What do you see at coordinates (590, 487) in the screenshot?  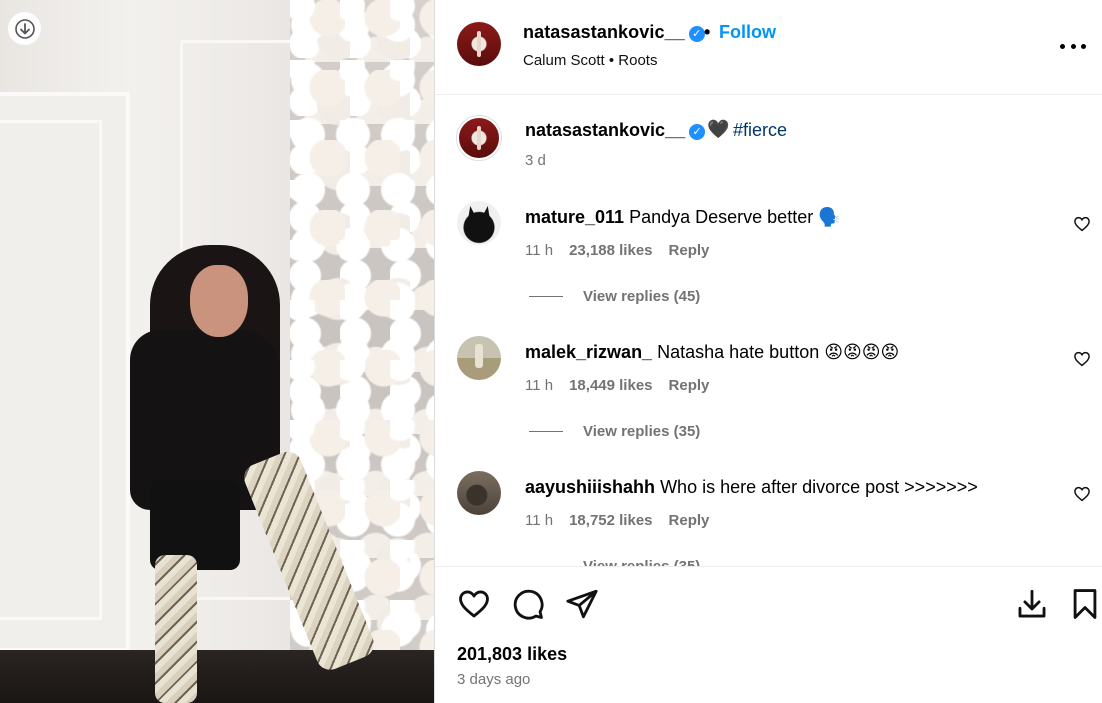 I see `comment-username: aayushiiishahh` at bounding box center [590, 487].